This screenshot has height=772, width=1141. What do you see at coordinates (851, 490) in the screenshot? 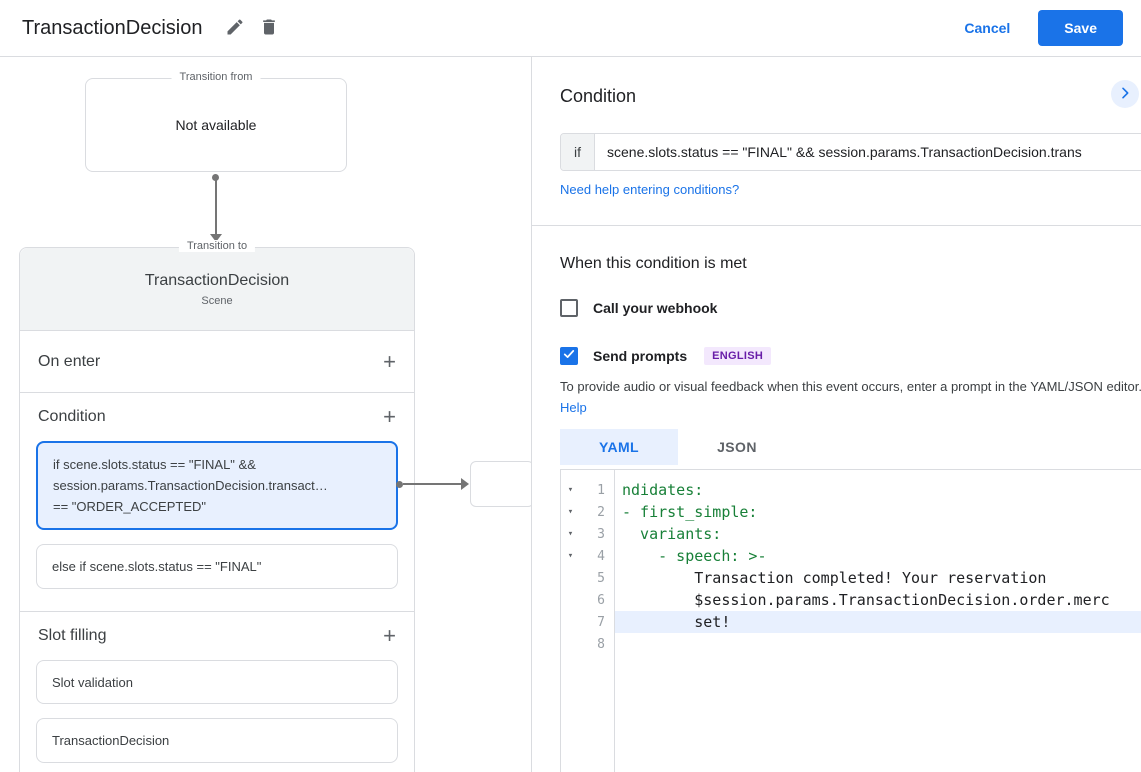
I see `editor-line: ▾ 1 ndidates:` at bounding box center [851, 490].